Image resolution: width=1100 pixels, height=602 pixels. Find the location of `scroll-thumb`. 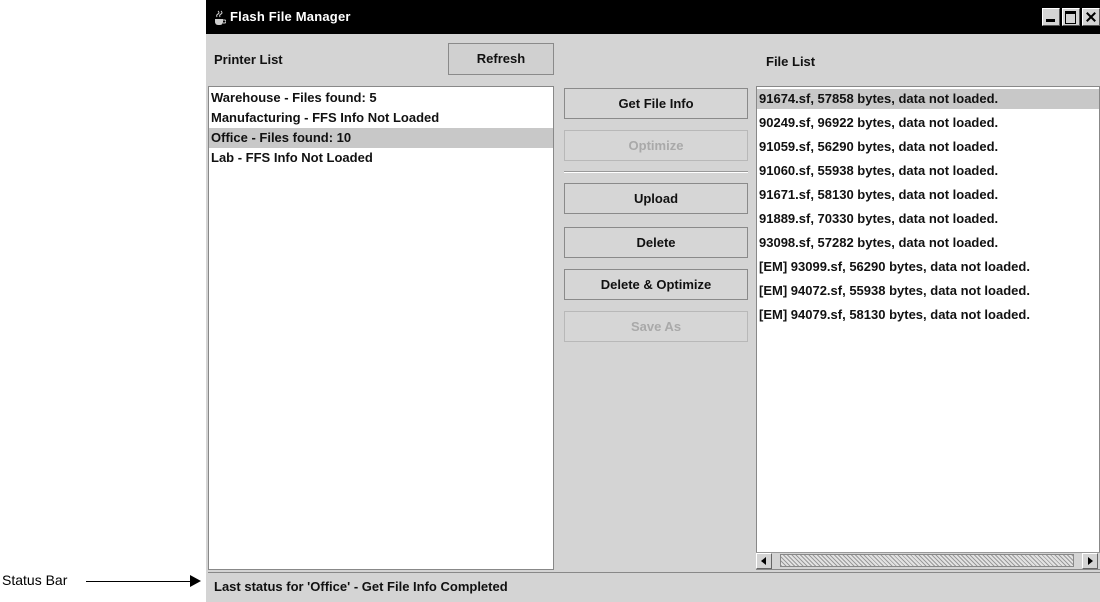

scroll-thumb is located at coordinates (927, 560).